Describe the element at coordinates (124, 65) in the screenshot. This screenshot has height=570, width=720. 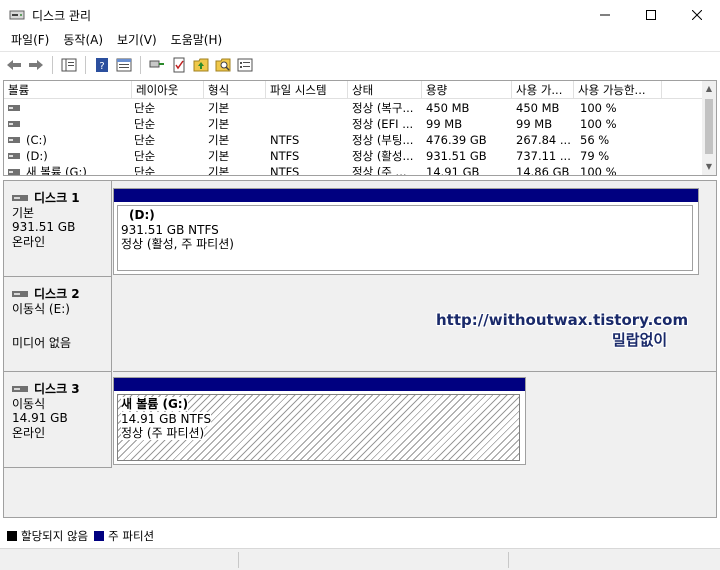
I see `properties-button` at that location.